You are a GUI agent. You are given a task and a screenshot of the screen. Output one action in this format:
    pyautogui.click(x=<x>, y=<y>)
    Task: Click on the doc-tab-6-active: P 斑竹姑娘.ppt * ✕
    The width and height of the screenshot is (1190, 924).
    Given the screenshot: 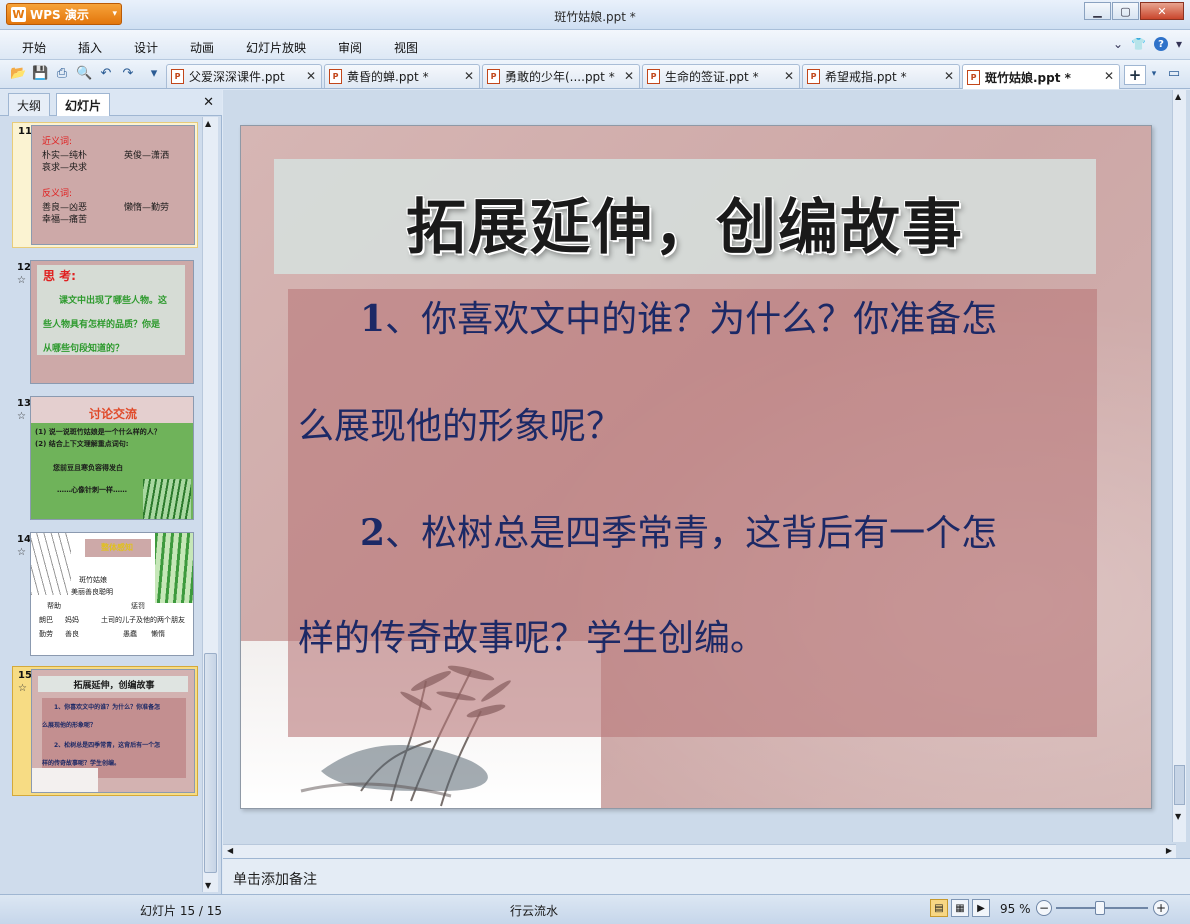 What is the action you would take?
    pyautogui.click(x=1041, y=76)
    